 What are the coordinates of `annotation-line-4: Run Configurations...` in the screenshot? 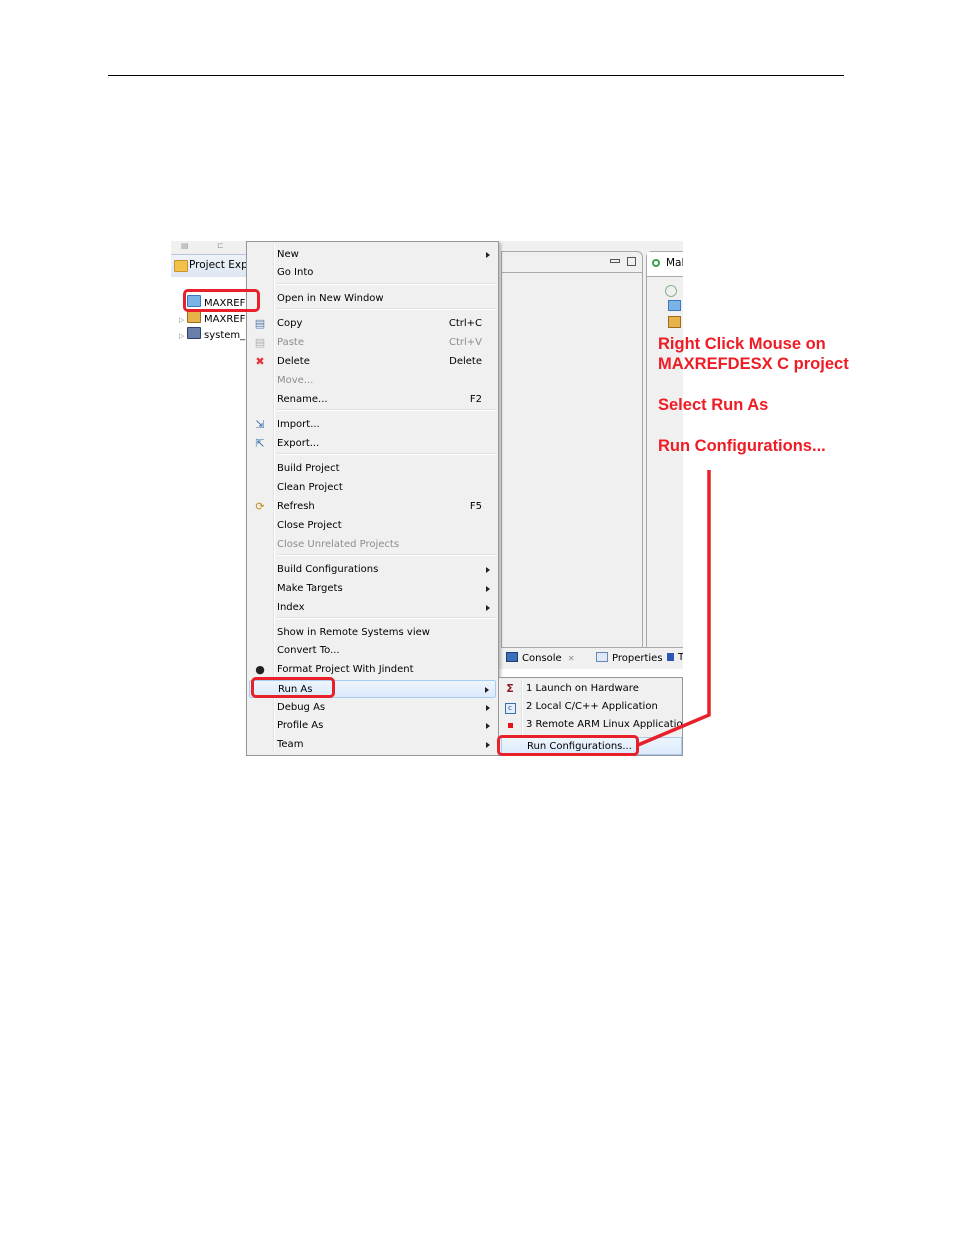 It's located at (742, 446).